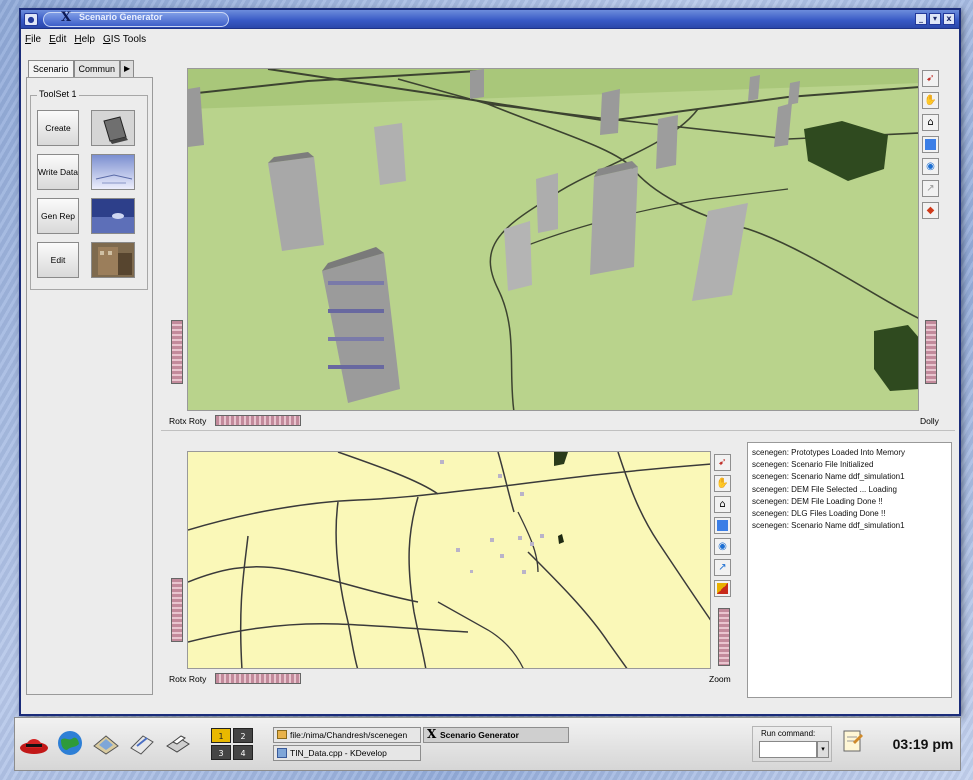 The height and width of the screenshot is (780, 973). I want to click on task-label: TIN_Data.cpp - KDevelop, so click(338, 753).